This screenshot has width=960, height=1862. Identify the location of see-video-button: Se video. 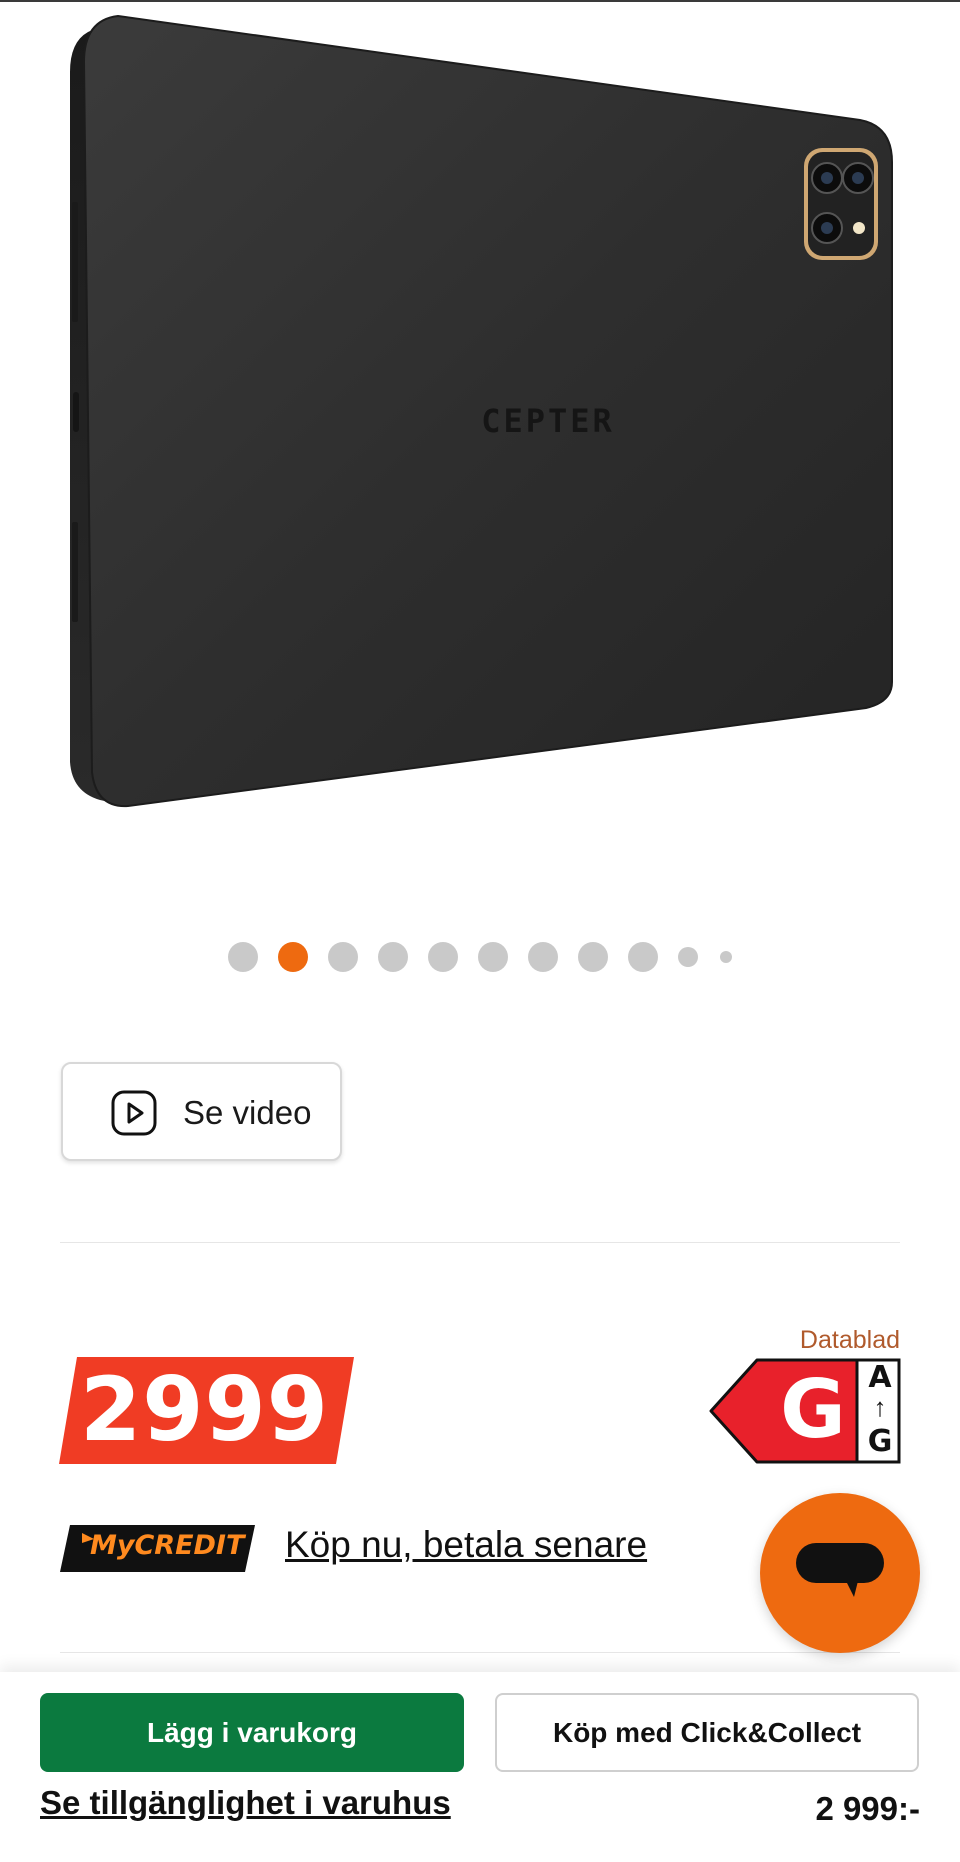
(201, 1111).